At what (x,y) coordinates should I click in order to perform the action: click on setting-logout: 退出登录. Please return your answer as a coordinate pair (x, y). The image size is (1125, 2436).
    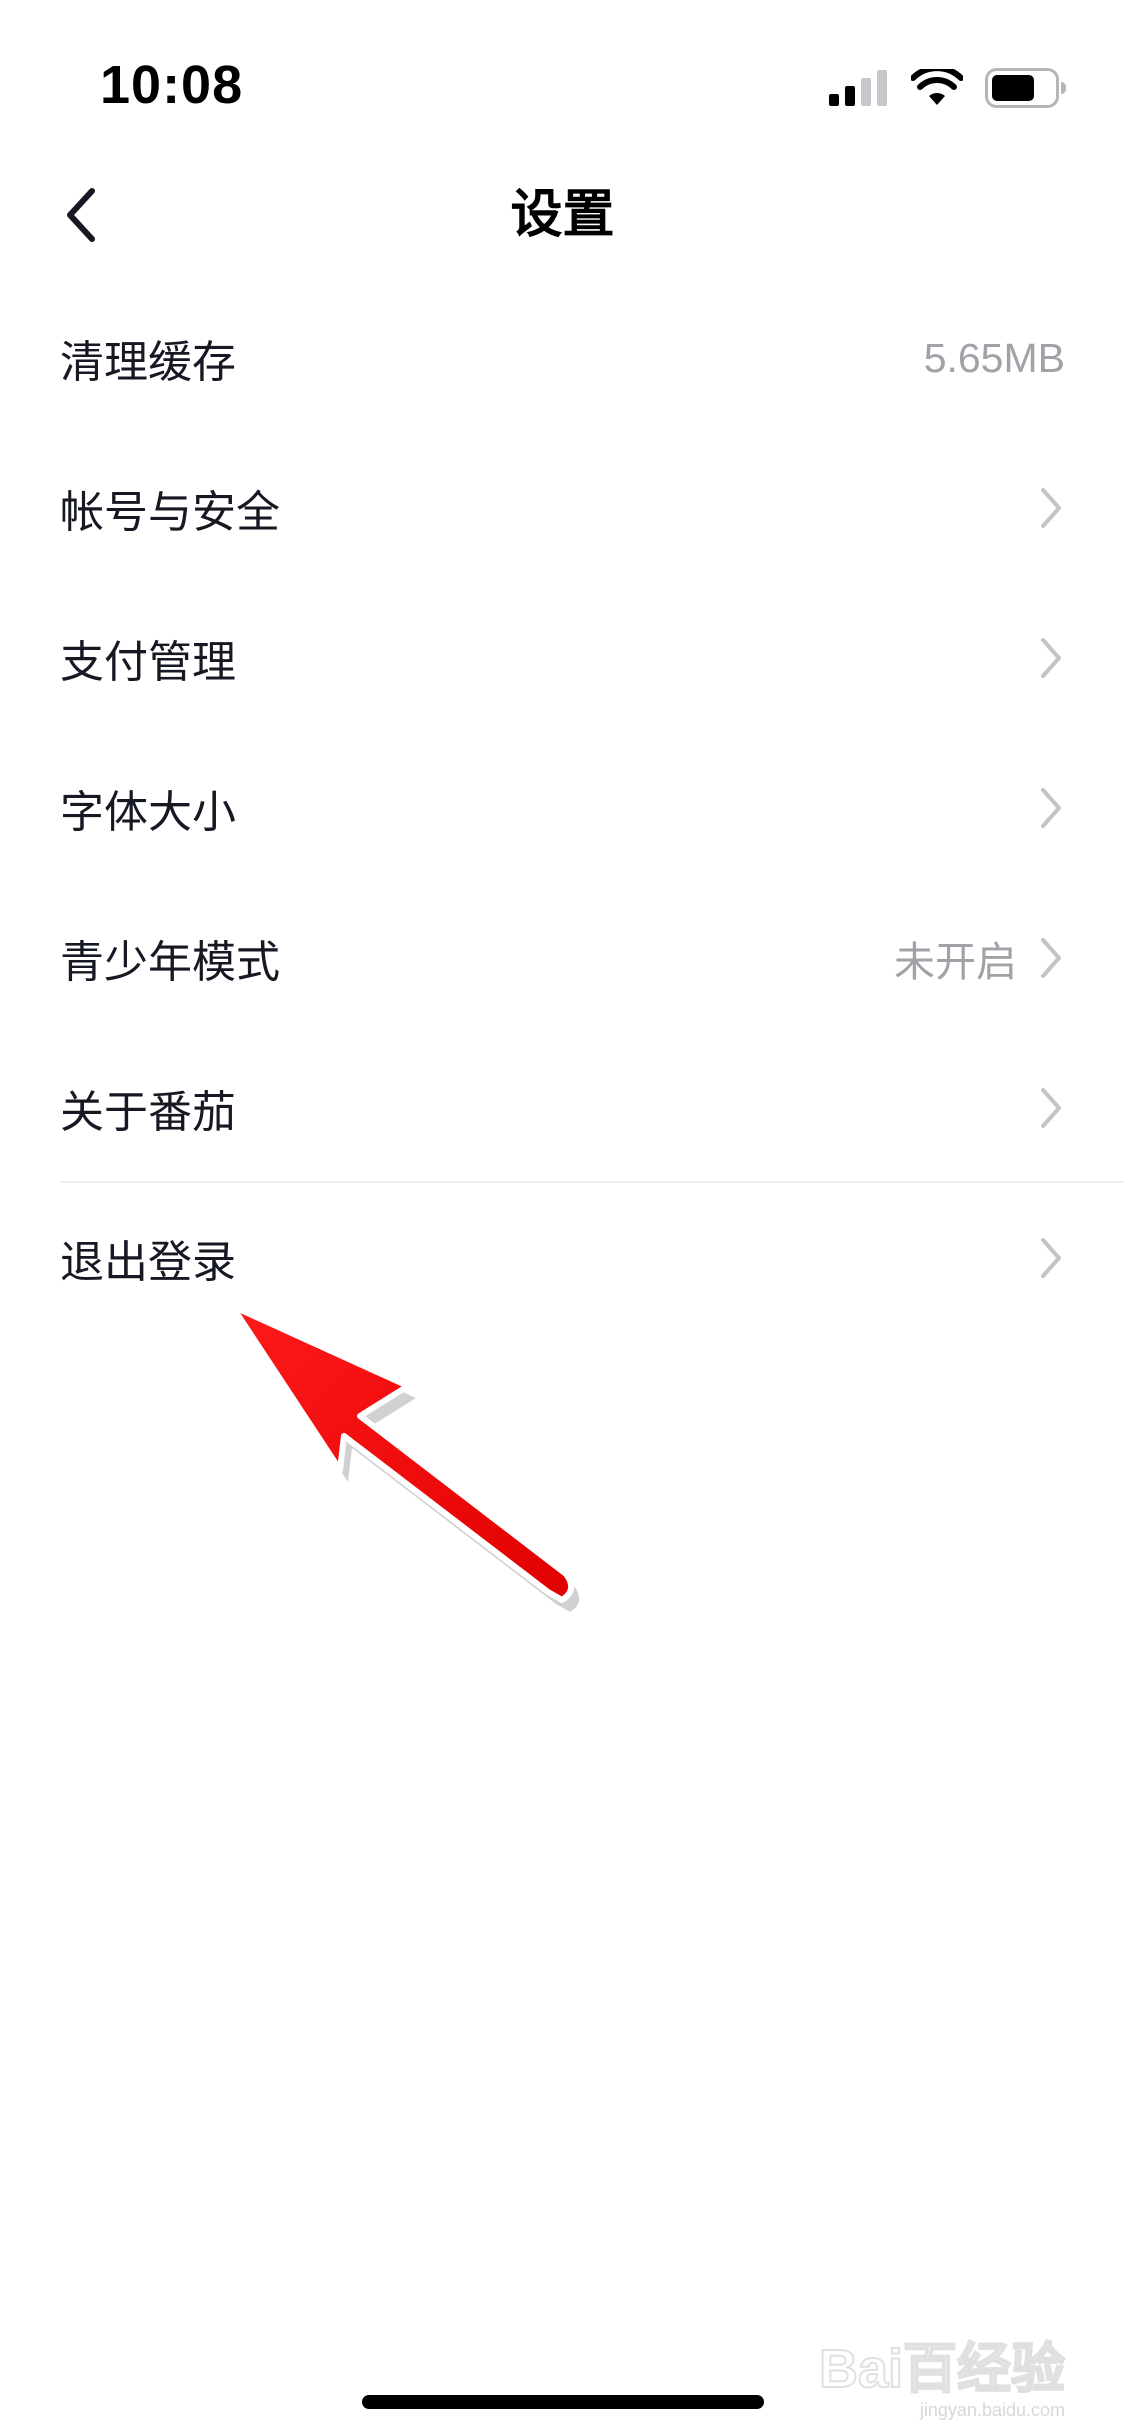
    Looking at the image, I should click on (562, 1258).